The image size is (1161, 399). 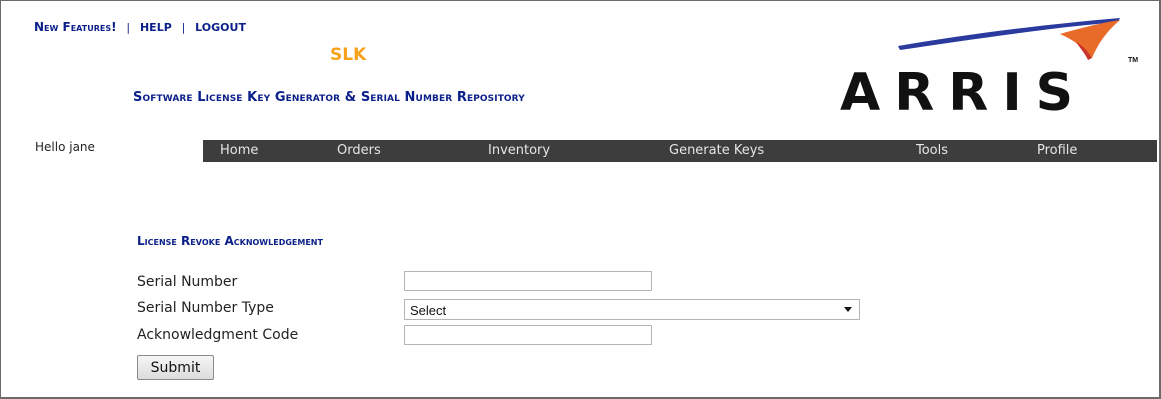 What do you see at coordinates (65, 147) in the screenshot?
I see `user-greeting: Hello jane` at bounding box center [65, 147].